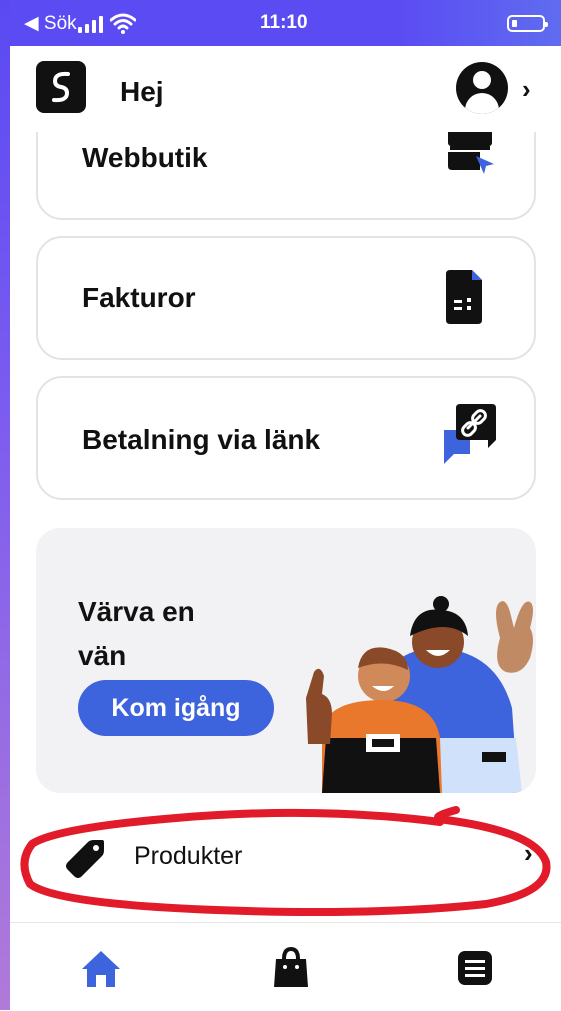  I want to click on app-logo, so click(61, 87).